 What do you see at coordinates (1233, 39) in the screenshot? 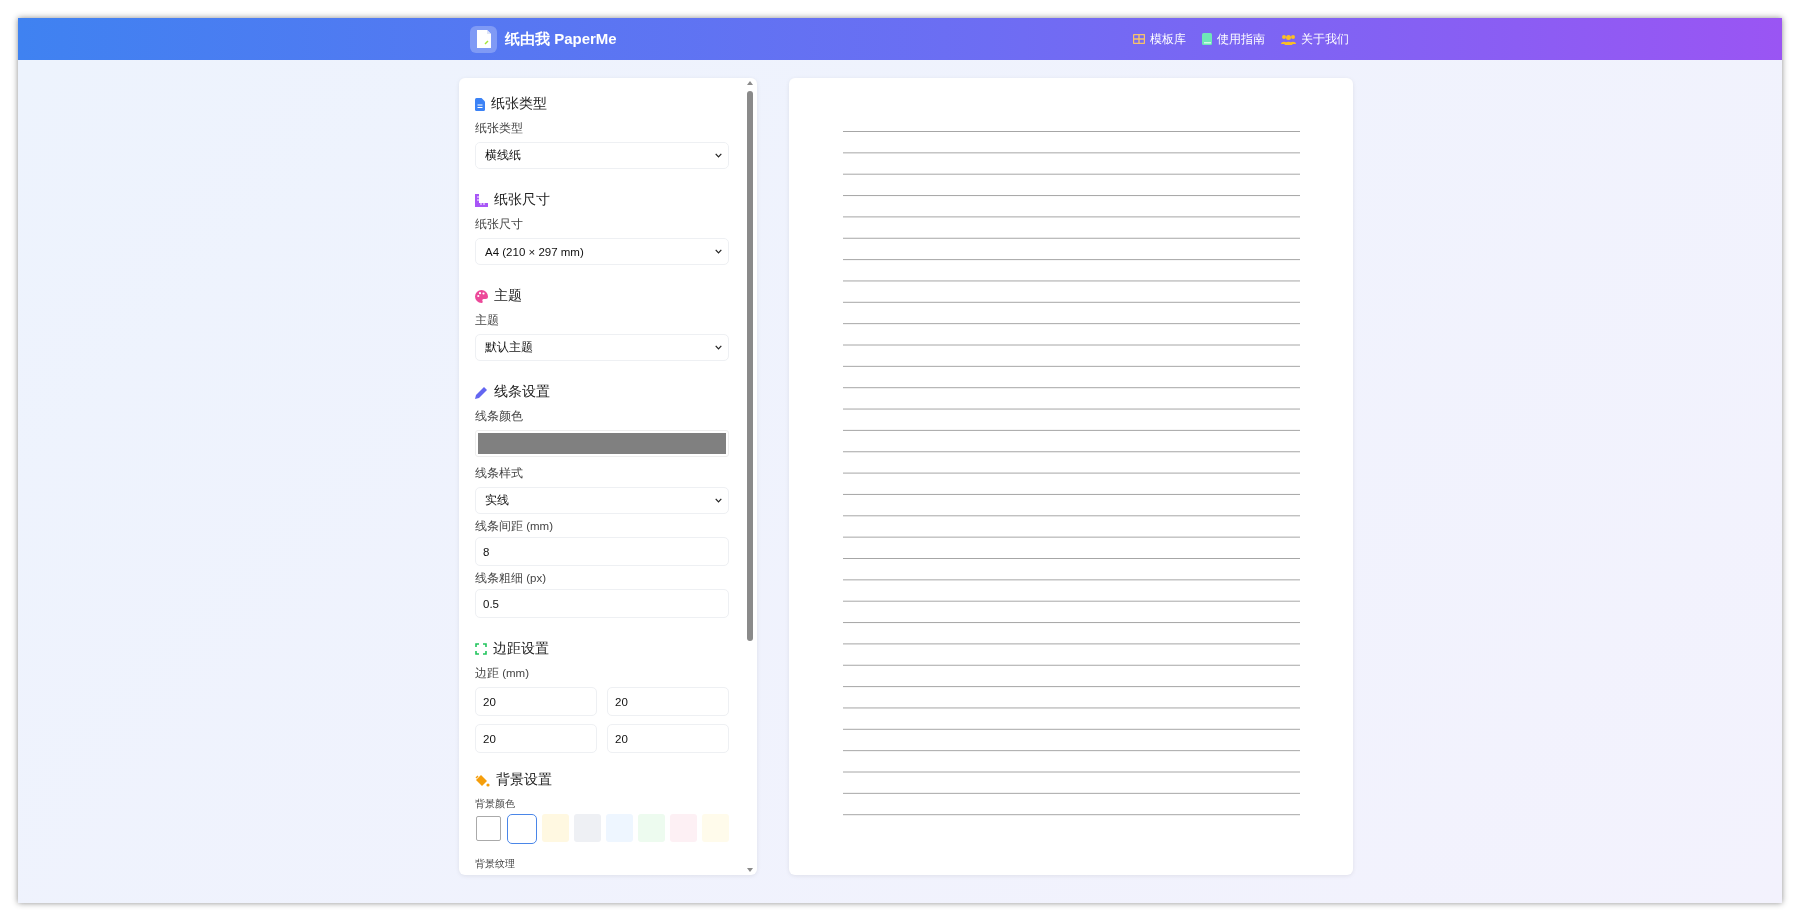
I see `nav-link: 使用指南` at bounding box center [1233, 39].